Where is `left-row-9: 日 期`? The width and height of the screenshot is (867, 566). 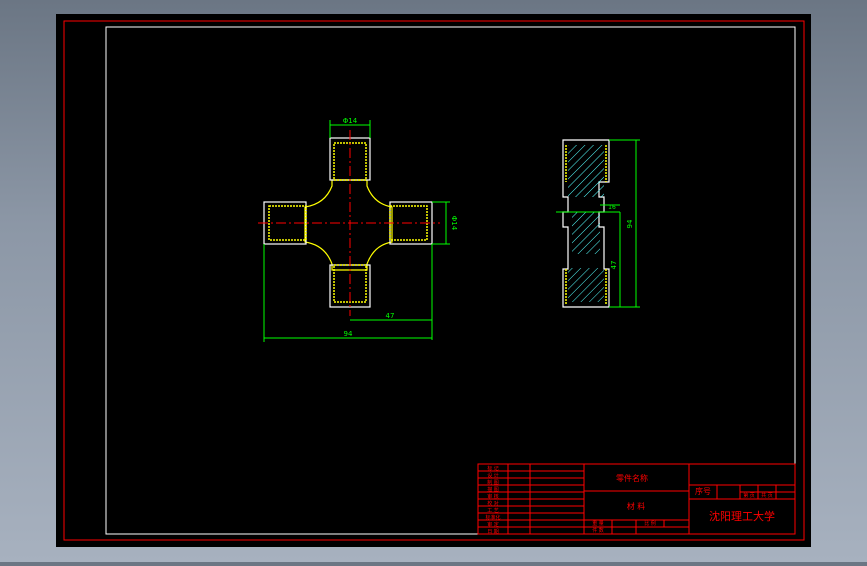
left-row-9: 日 期 is located at coordinates (493, 532).